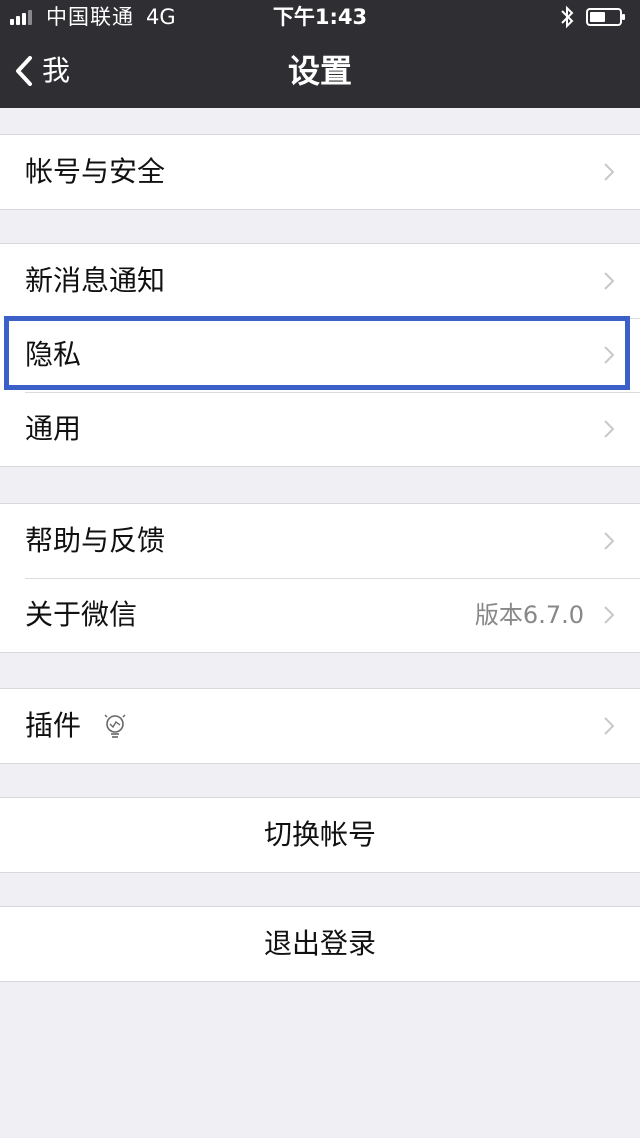  I want to click on settings-group-account: 帐号与安全, so click(320, 172).